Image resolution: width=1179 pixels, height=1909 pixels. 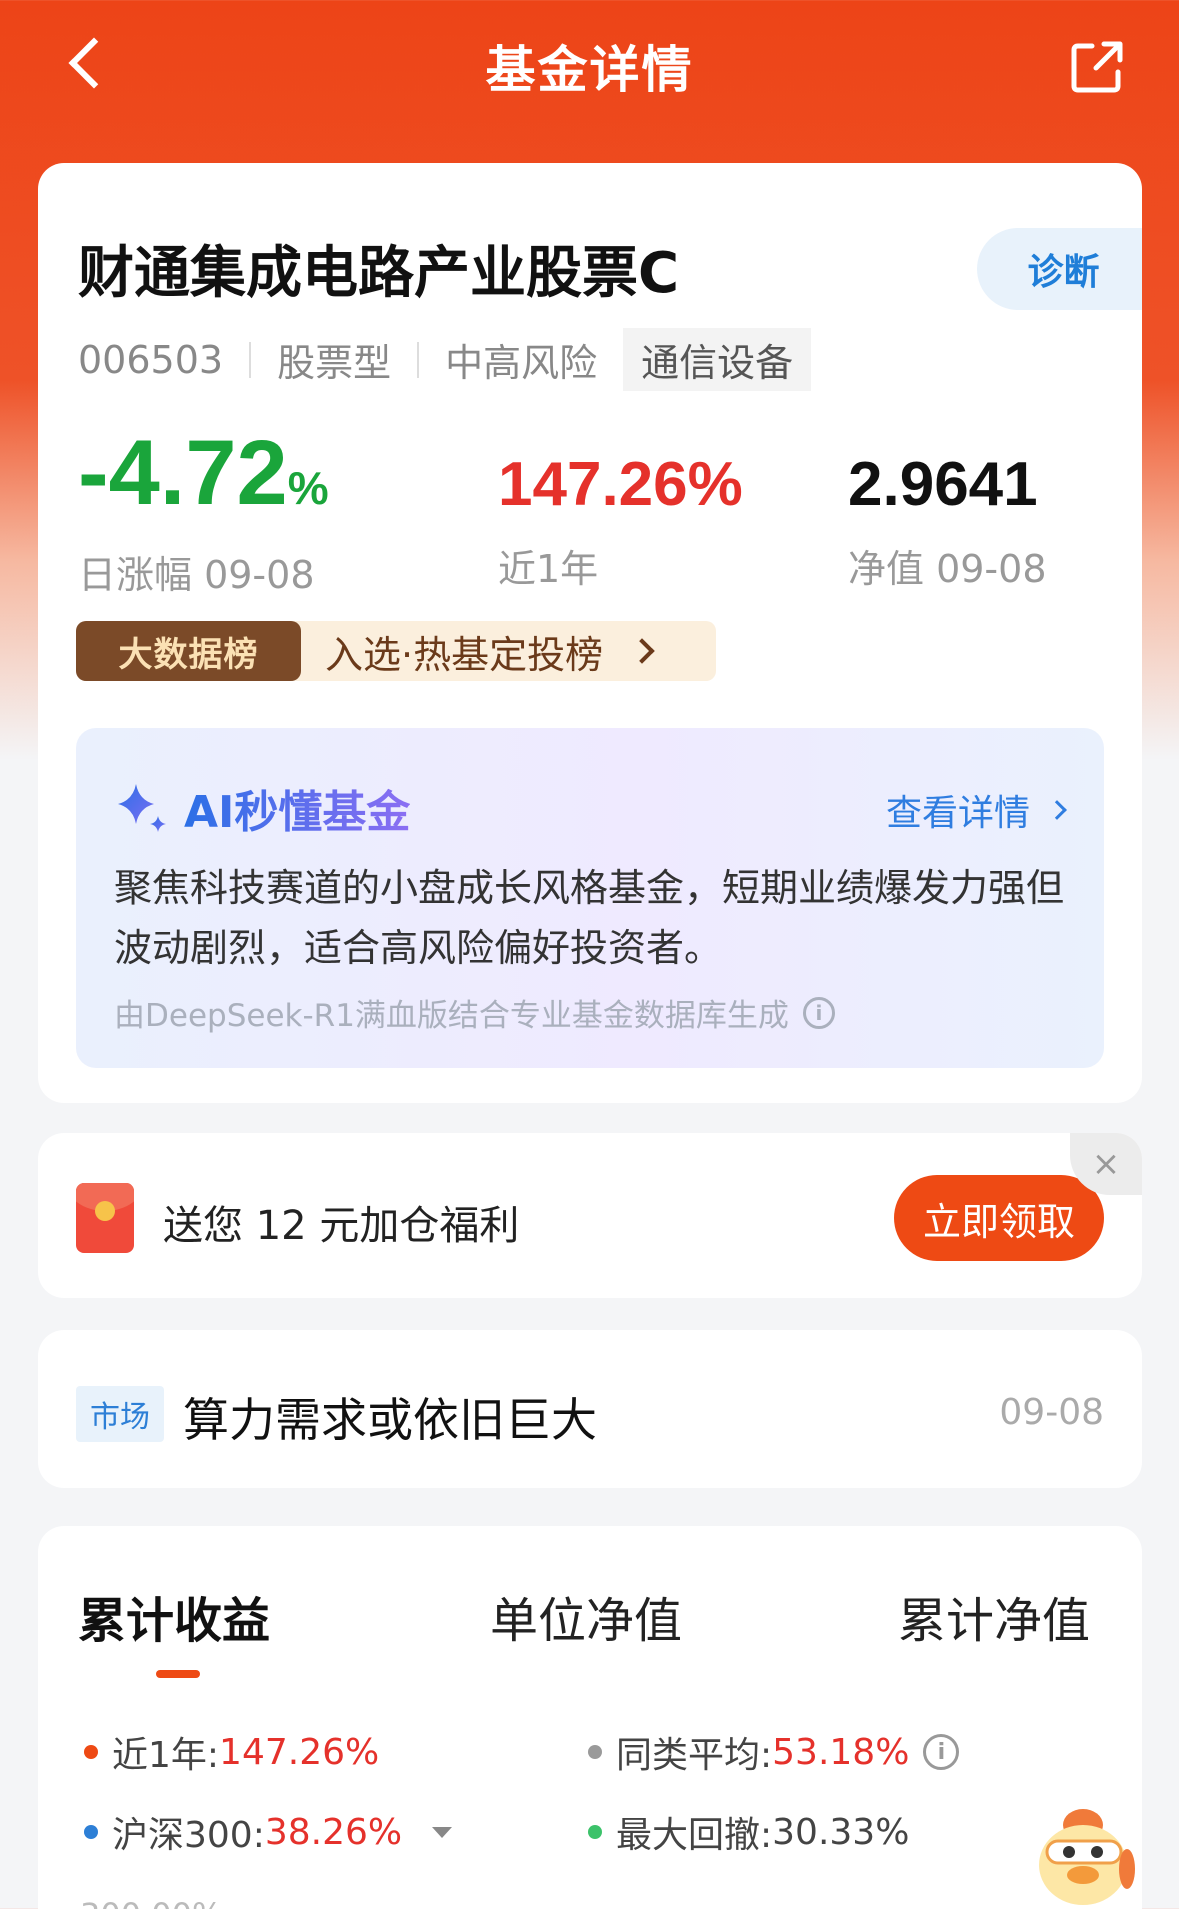 What do you see at coordinates (297, 808) in the screenshot?
I see `ai-title: AI秒懂基金` at bounding box center [297, 808].